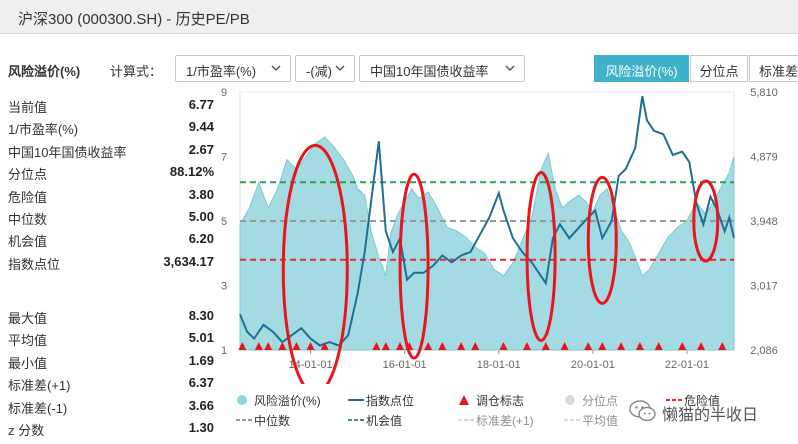  I want to click on stat-label: 最小值, so click(28, 363).